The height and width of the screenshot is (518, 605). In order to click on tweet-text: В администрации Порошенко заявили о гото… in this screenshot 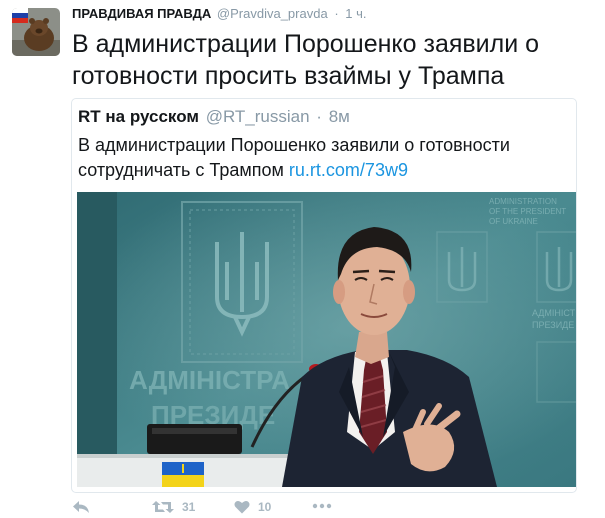, I will do `click(306, 60)`.